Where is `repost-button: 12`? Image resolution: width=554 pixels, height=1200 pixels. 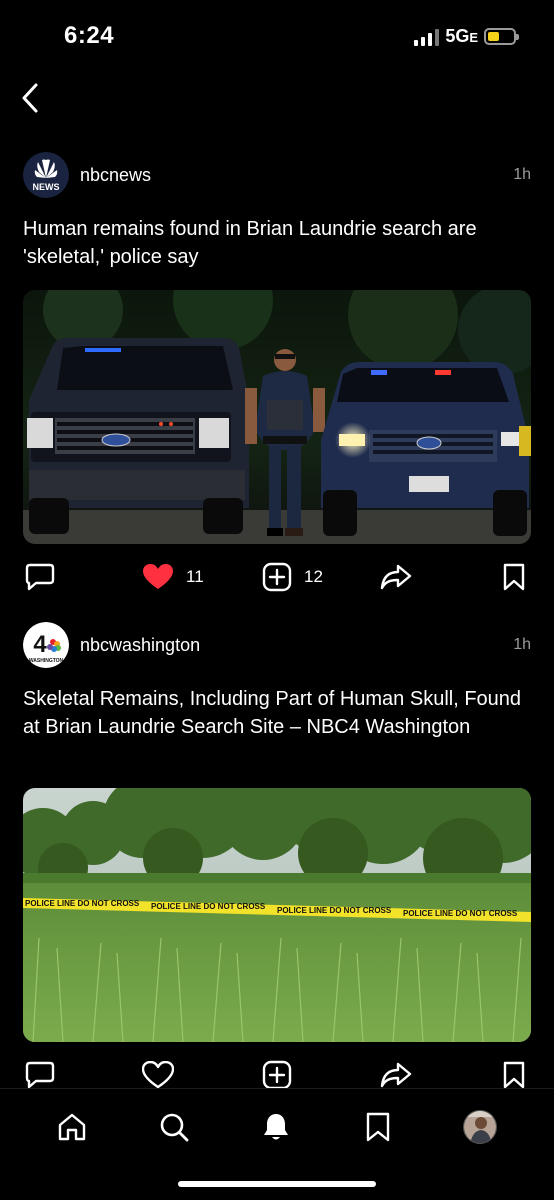 repost-button: 12 is located at coordinates (292, 577).